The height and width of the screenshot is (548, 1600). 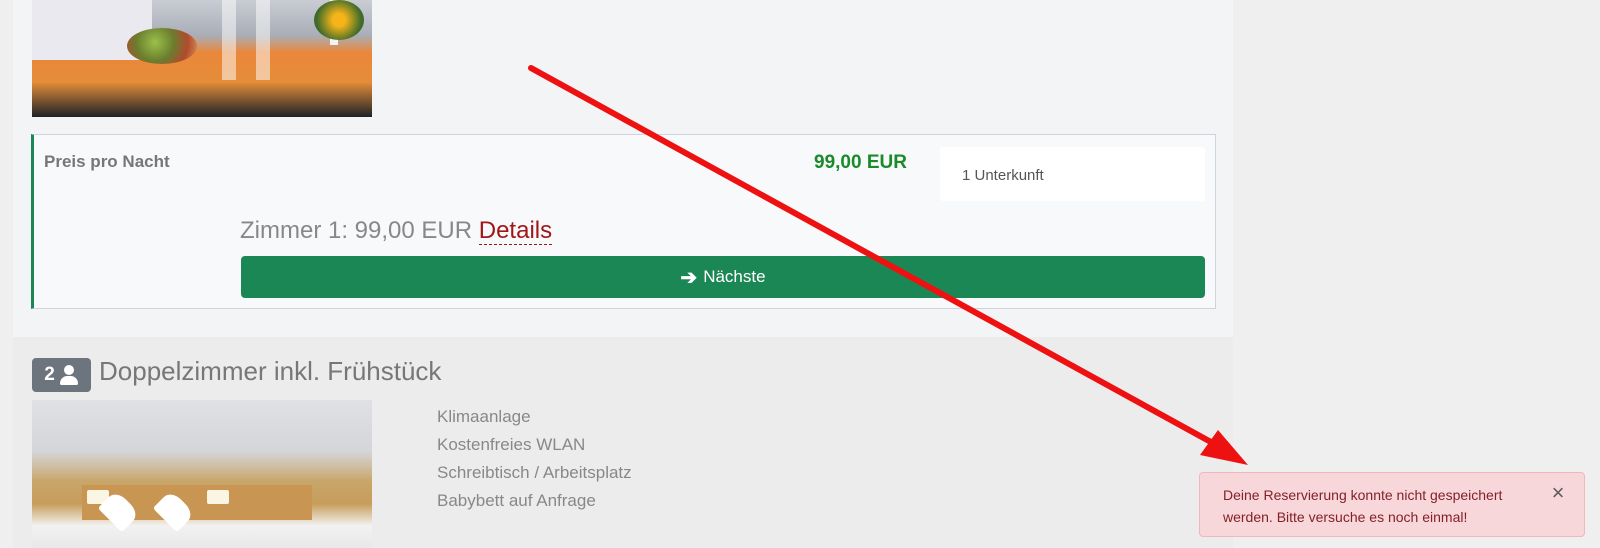 What do you see at coordinates (515, 231) in the screenshot?
I see `details-link: Details` at bounding box center [515, 231].